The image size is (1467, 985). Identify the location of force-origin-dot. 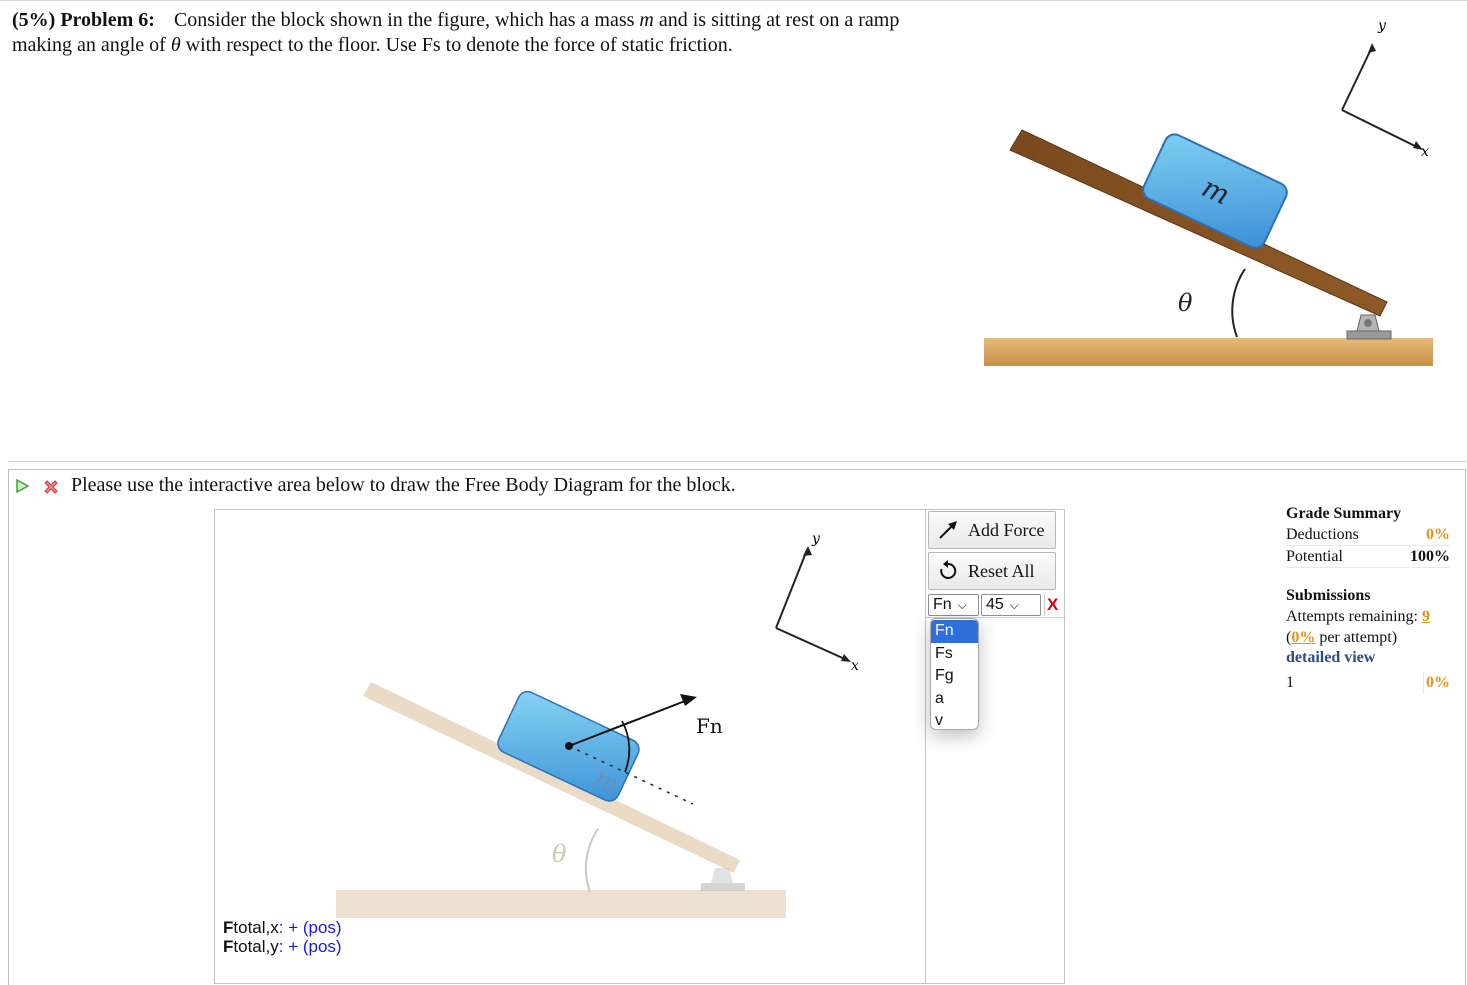
(569, 746).